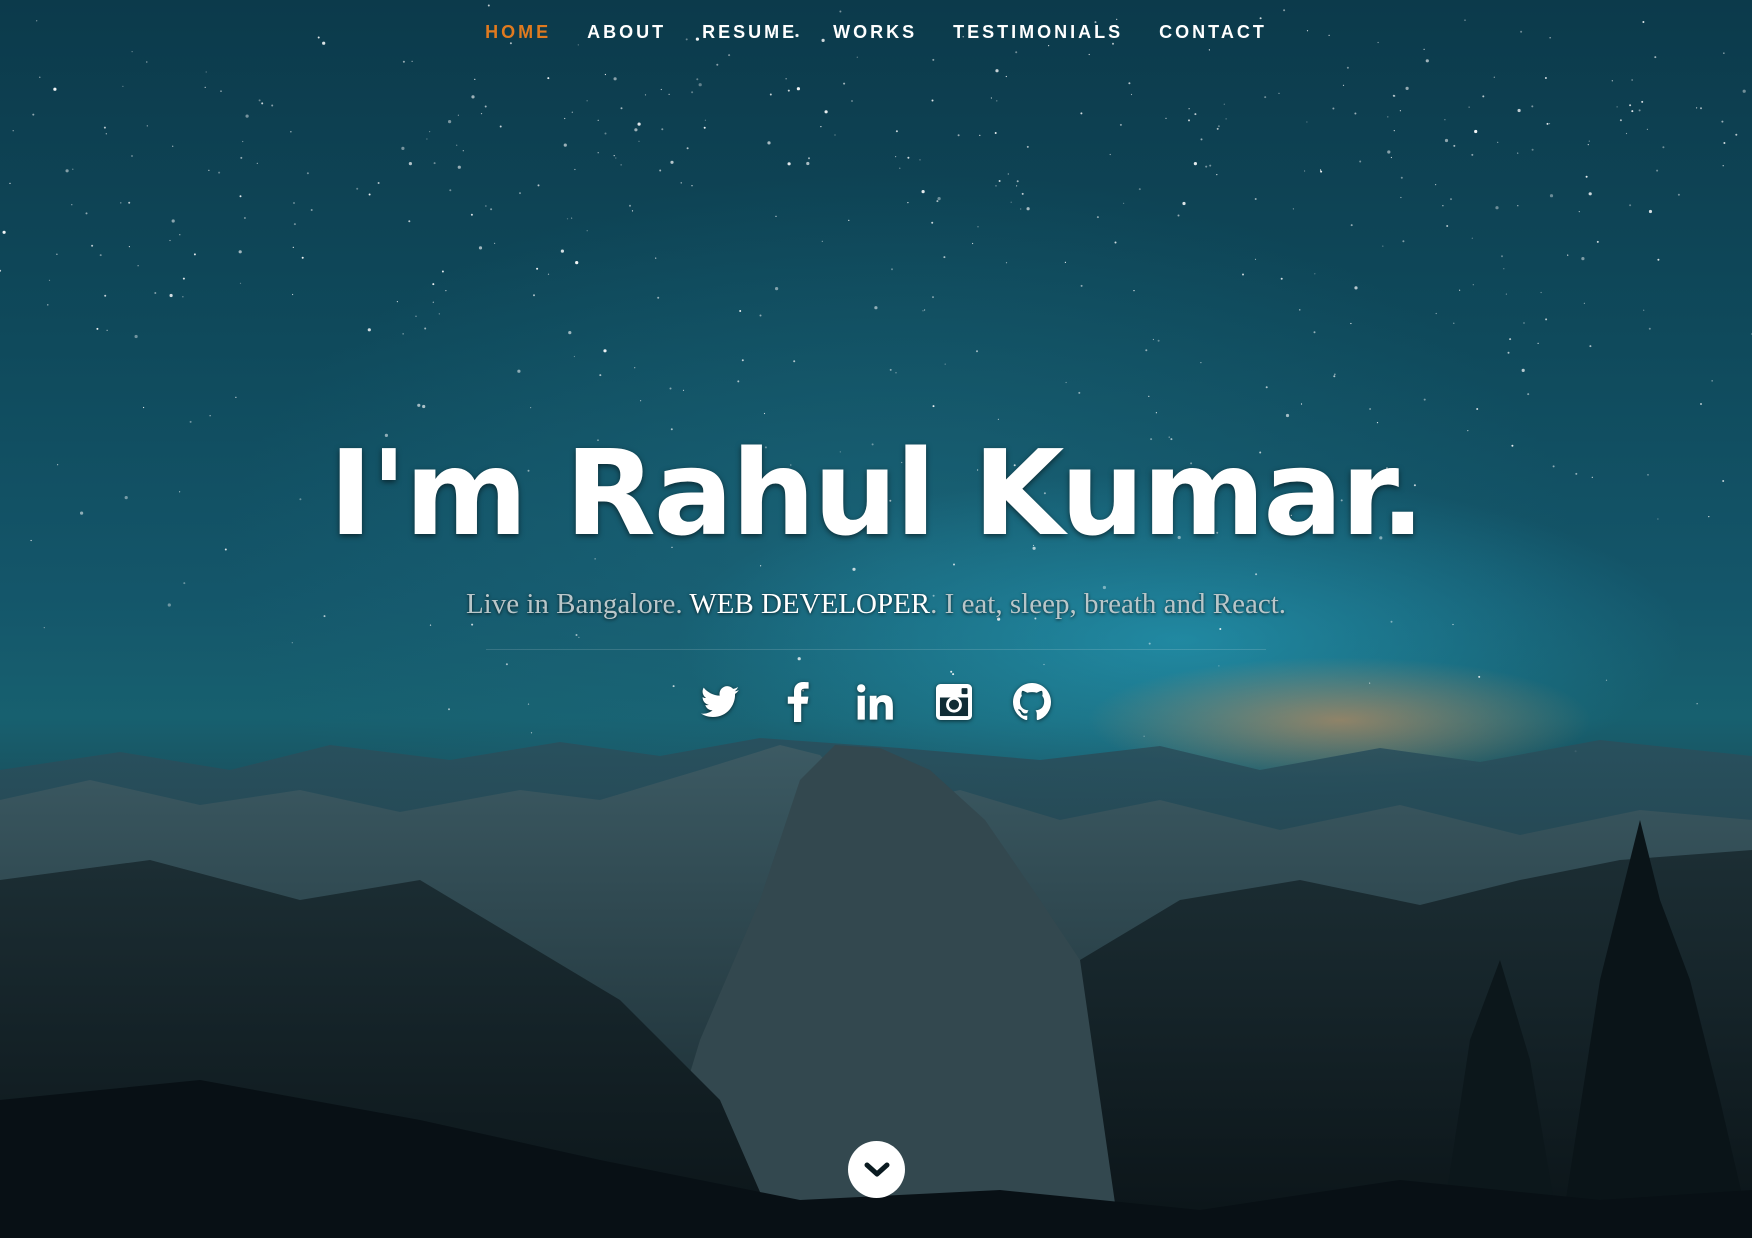  Describe the element at coordinates (1213, 32) in the screenshot. I see `nav-contact: CONTACT` at that location.